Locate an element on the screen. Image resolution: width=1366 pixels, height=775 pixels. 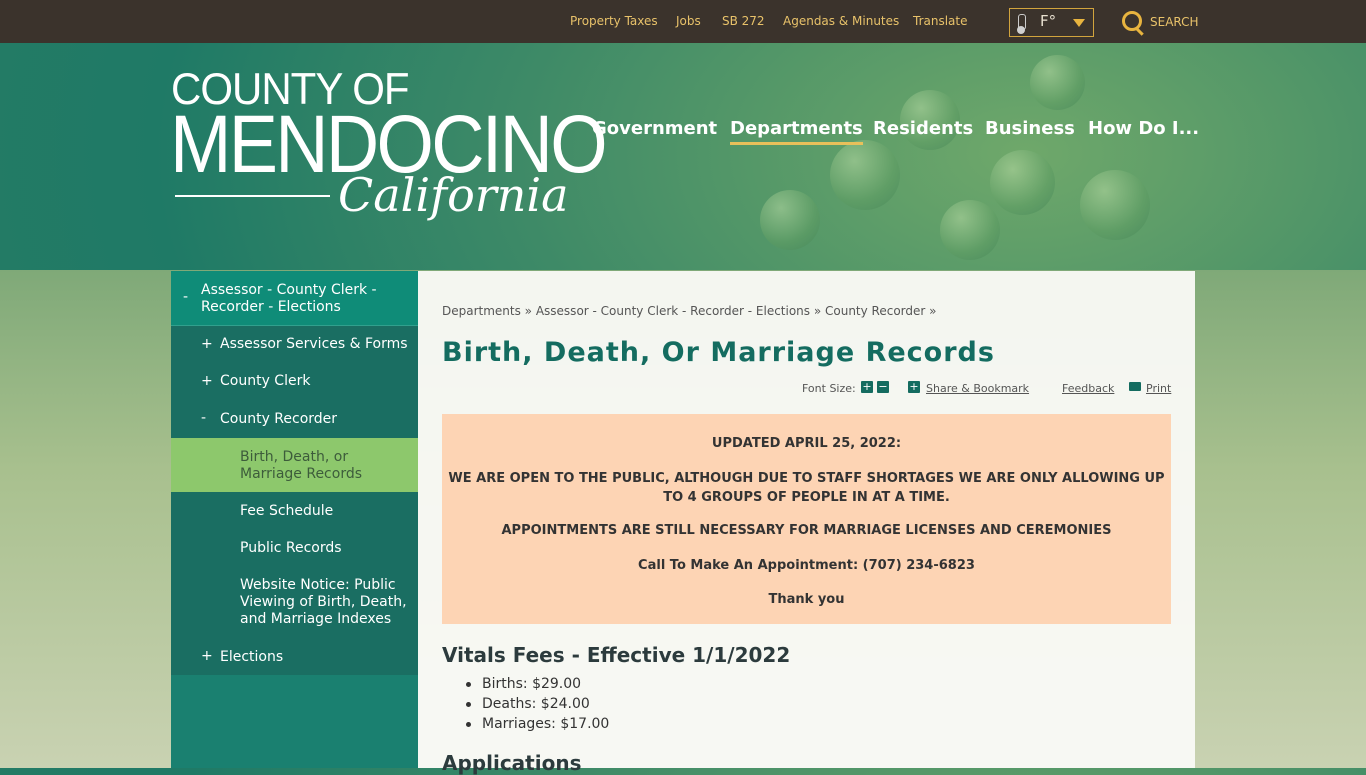
sidebar-item-label: Assessor Services & Forms is located at coordinates (314, 344).